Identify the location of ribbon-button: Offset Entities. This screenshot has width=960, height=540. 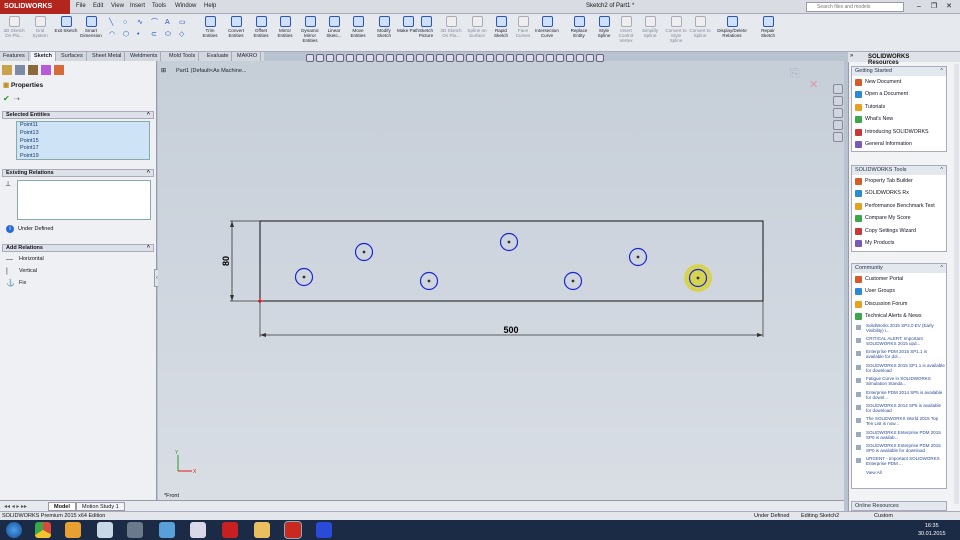
(261, 33).